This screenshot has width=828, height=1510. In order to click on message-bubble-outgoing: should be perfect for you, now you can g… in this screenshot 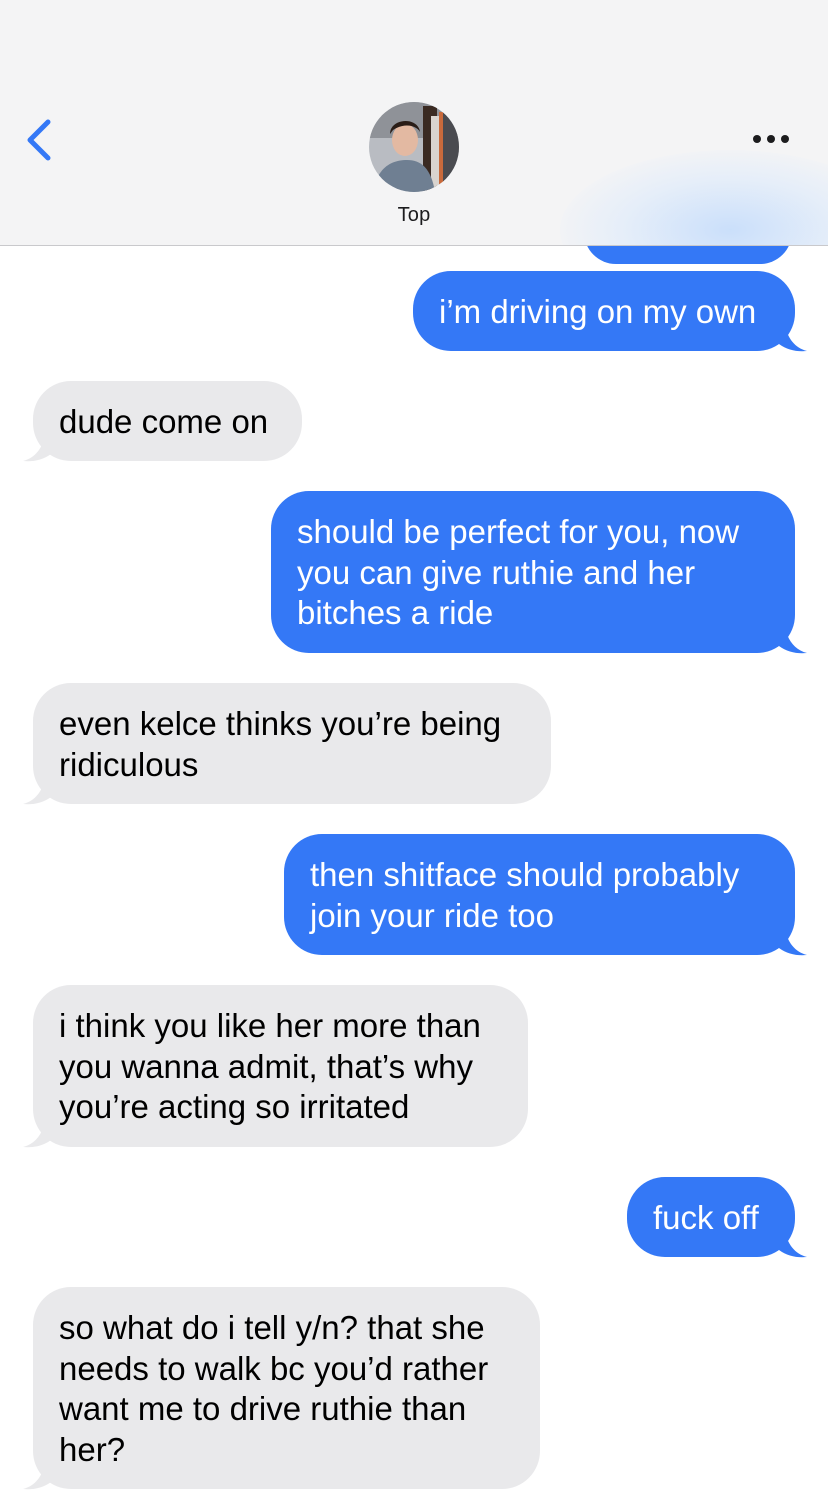, I will do `click(533, 572)`.